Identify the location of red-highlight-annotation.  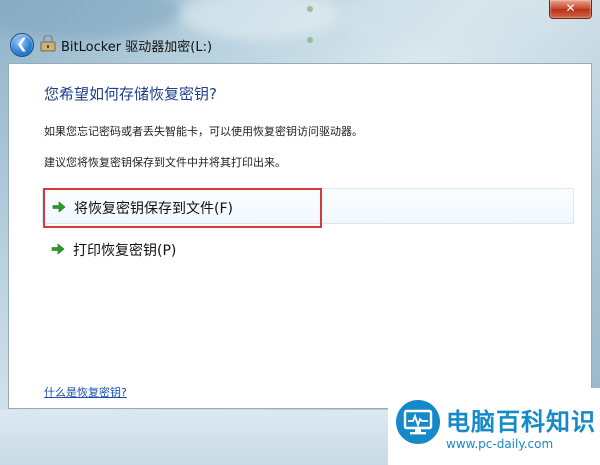
(182, 208).